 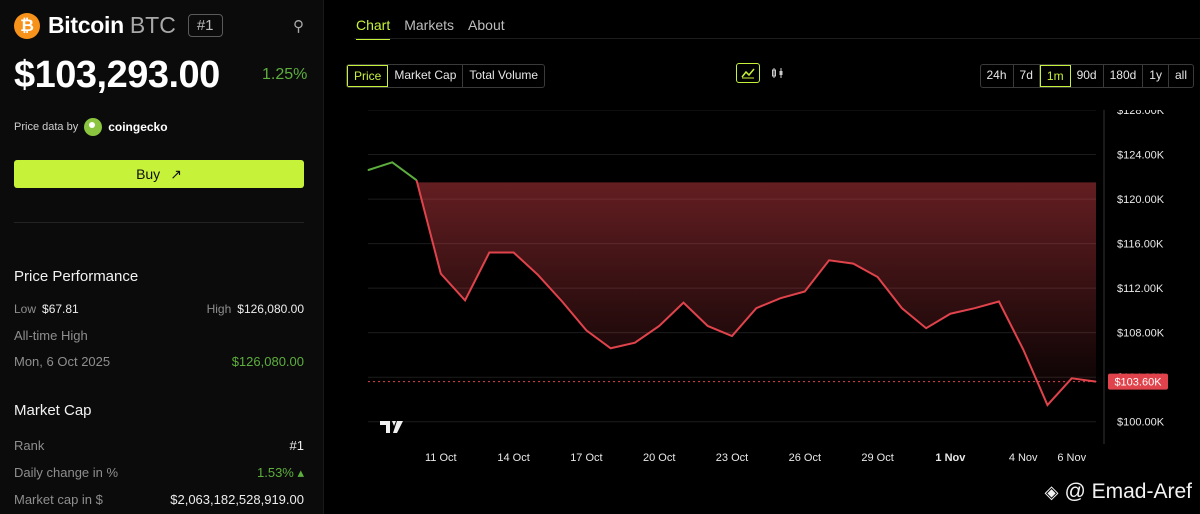 What do you see at coordinates (748, 73) in the screenshot?
I see `line-chart-icon` at bounding box center [748, 73].